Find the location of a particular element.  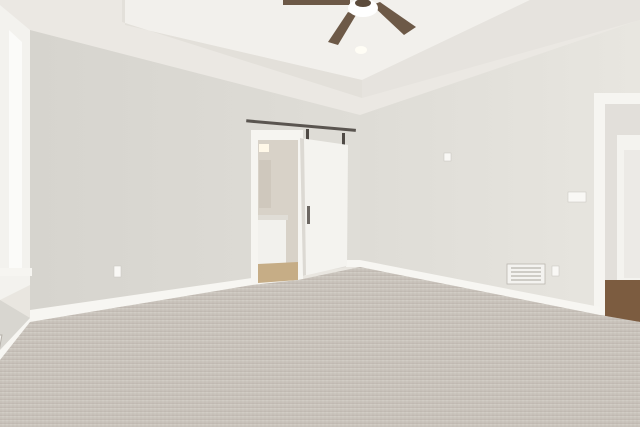

ceiling-fan-blade-left is located at coordinates (316, 2).